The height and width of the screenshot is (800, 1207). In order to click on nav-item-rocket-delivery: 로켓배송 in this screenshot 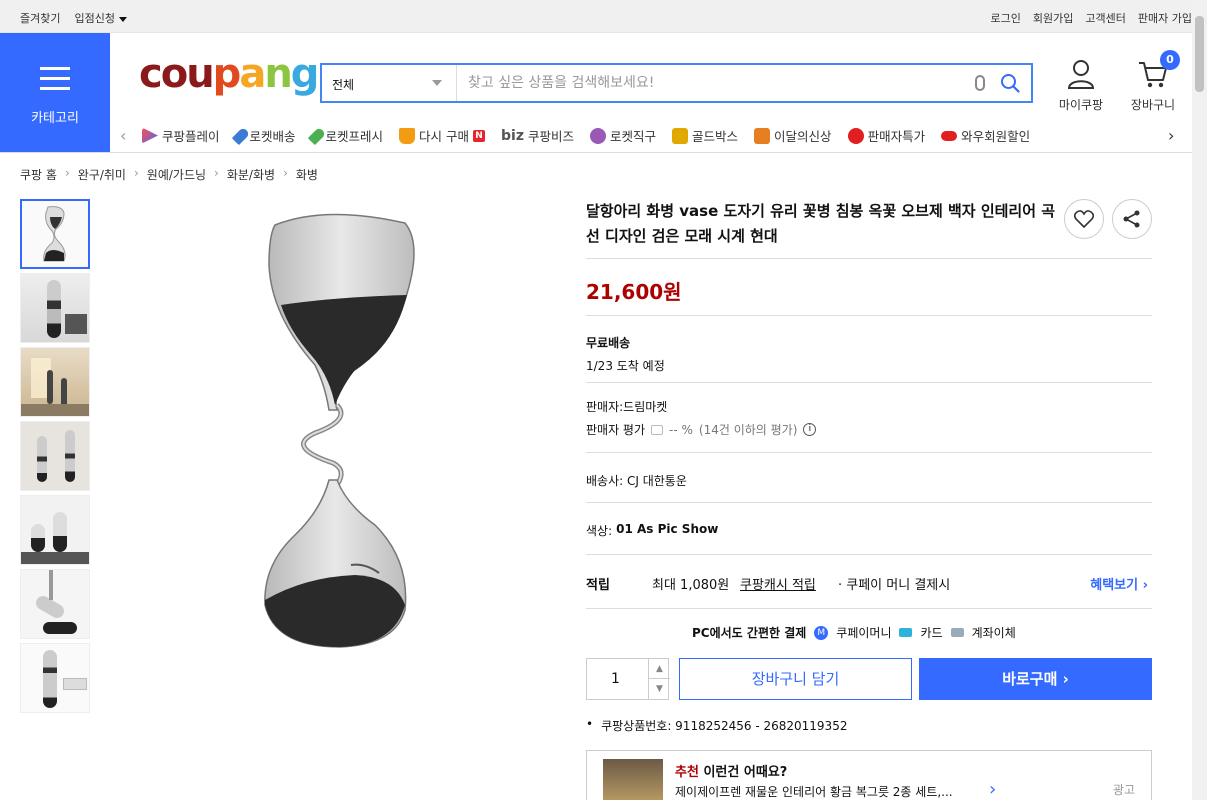, I will do `click(263, 135)`.